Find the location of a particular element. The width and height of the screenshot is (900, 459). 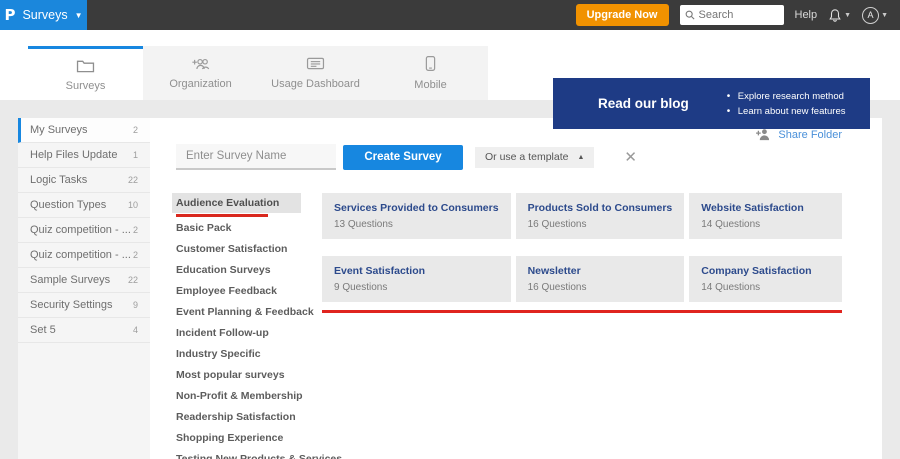

category-education-surveys: Education Surveys is located at coordinates (249, 270).